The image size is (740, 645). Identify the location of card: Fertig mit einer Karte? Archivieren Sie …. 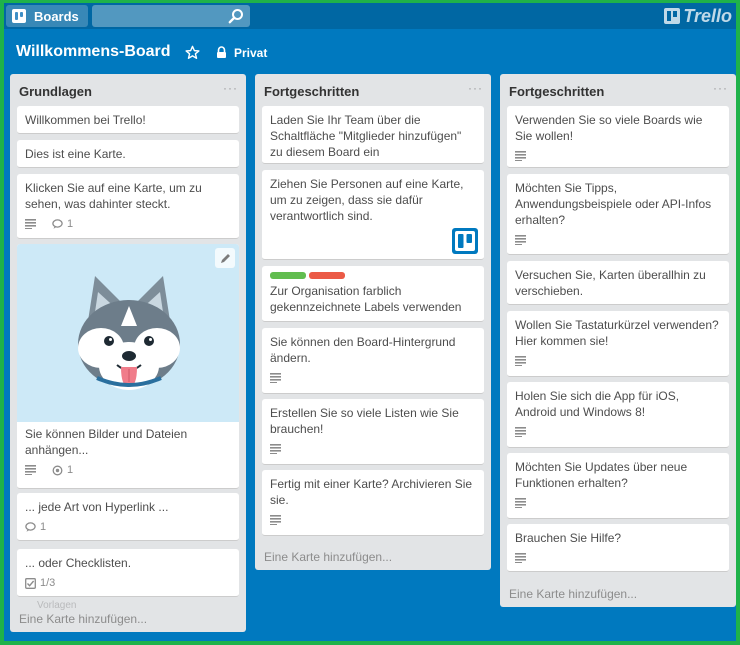
(373, 503).